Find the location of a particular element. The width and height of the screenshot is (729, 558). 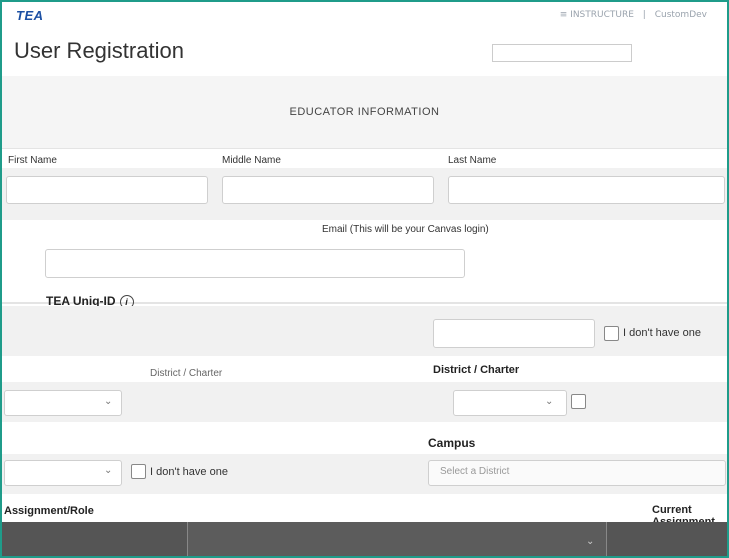

section-header: EDUCATOR INFORMATION is located at coordinates (364, 112).